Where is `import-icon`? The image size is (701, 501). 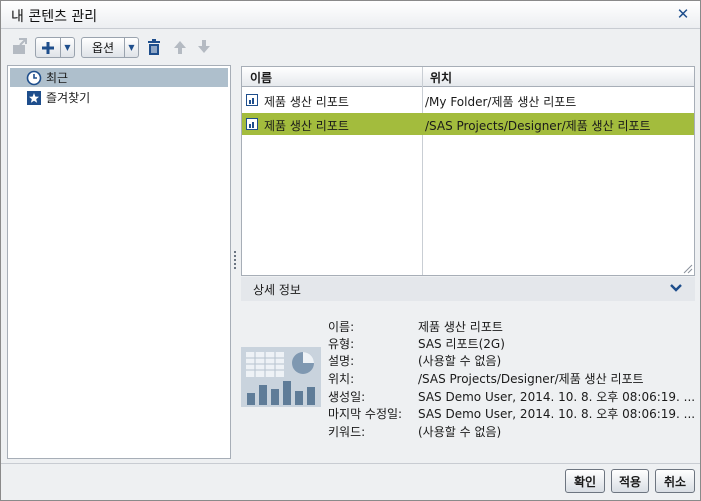
import-icon is located at coordinates (20, 47).